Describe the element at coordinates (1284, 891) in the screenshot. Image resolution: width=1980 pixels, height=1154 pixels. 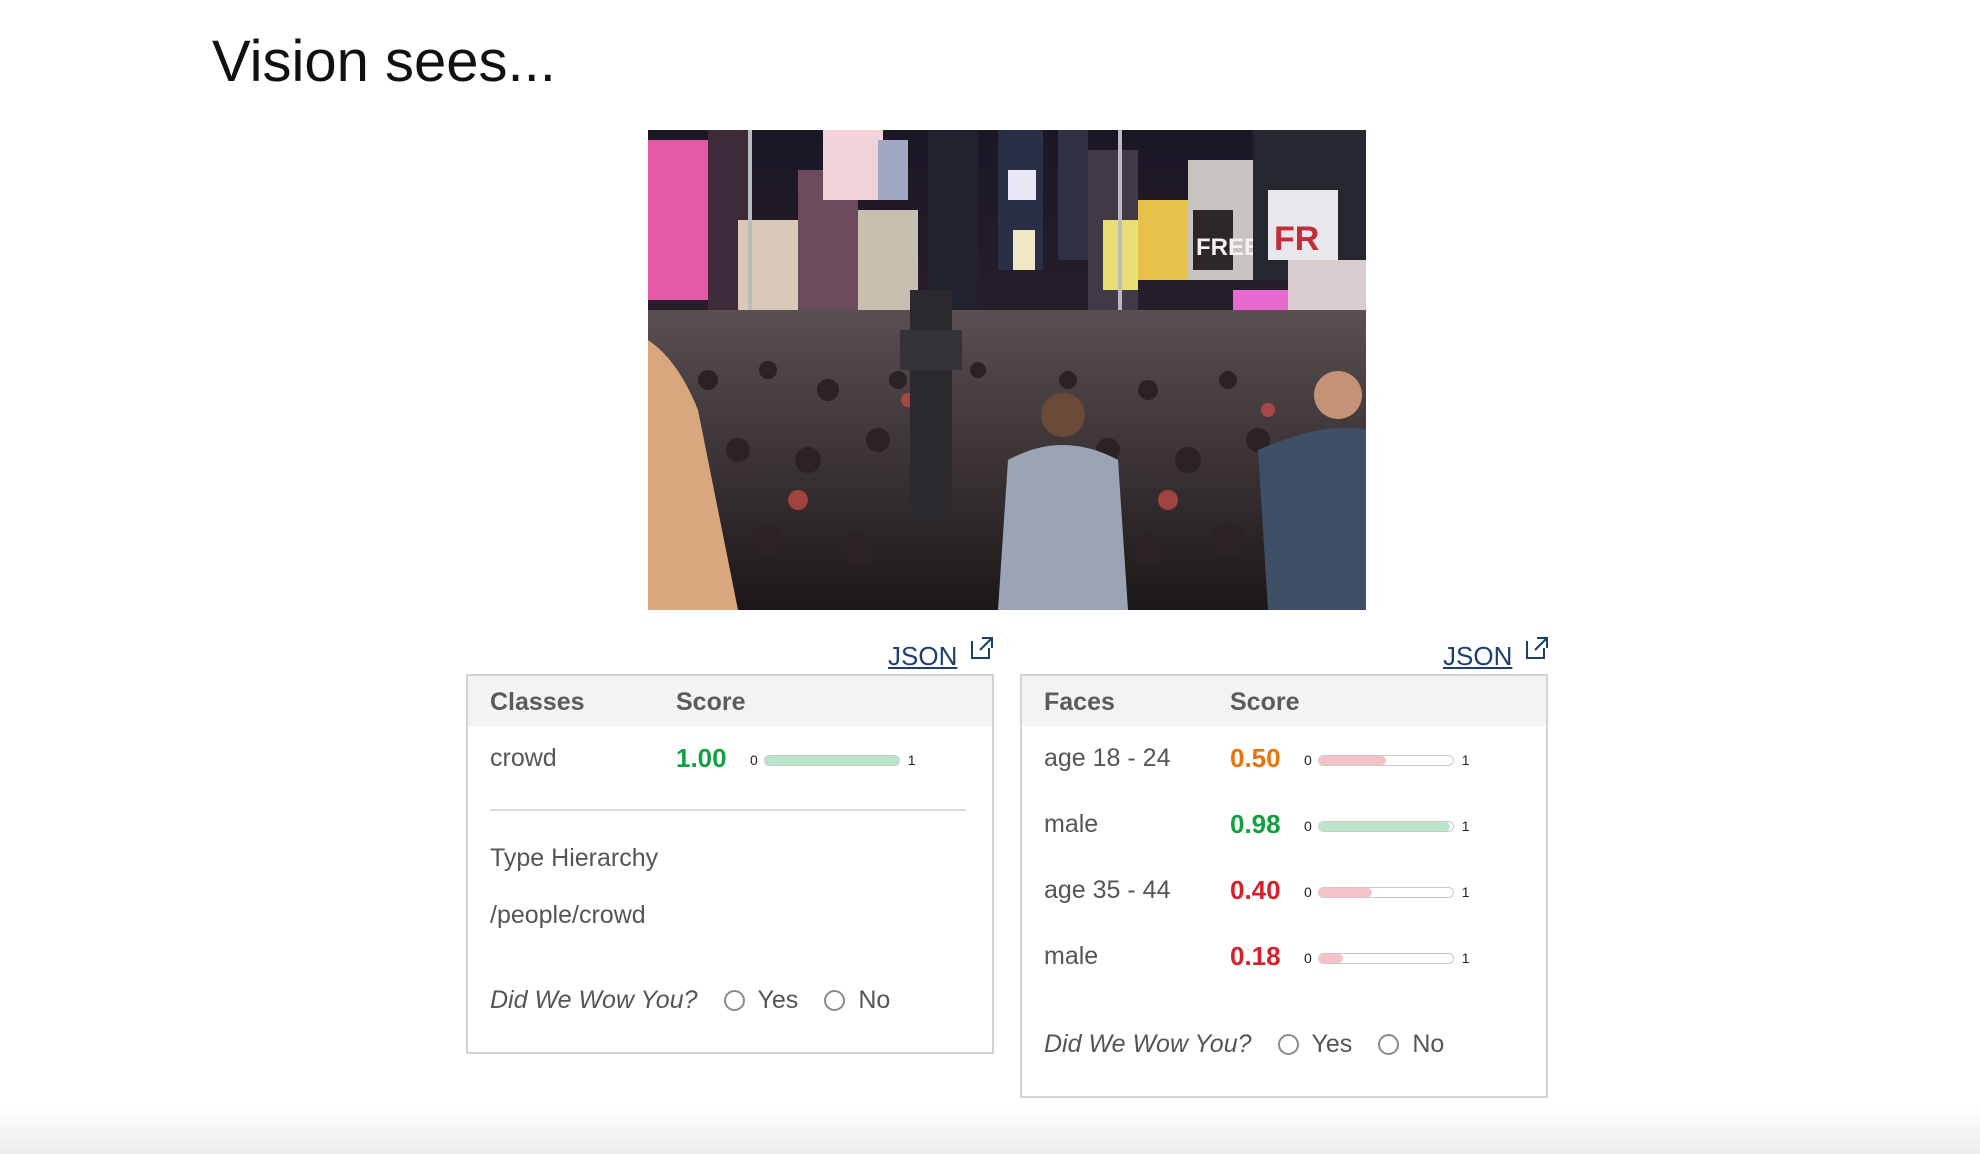
I see `score-row: age 35 - 44 0.40 0 1` at that location.